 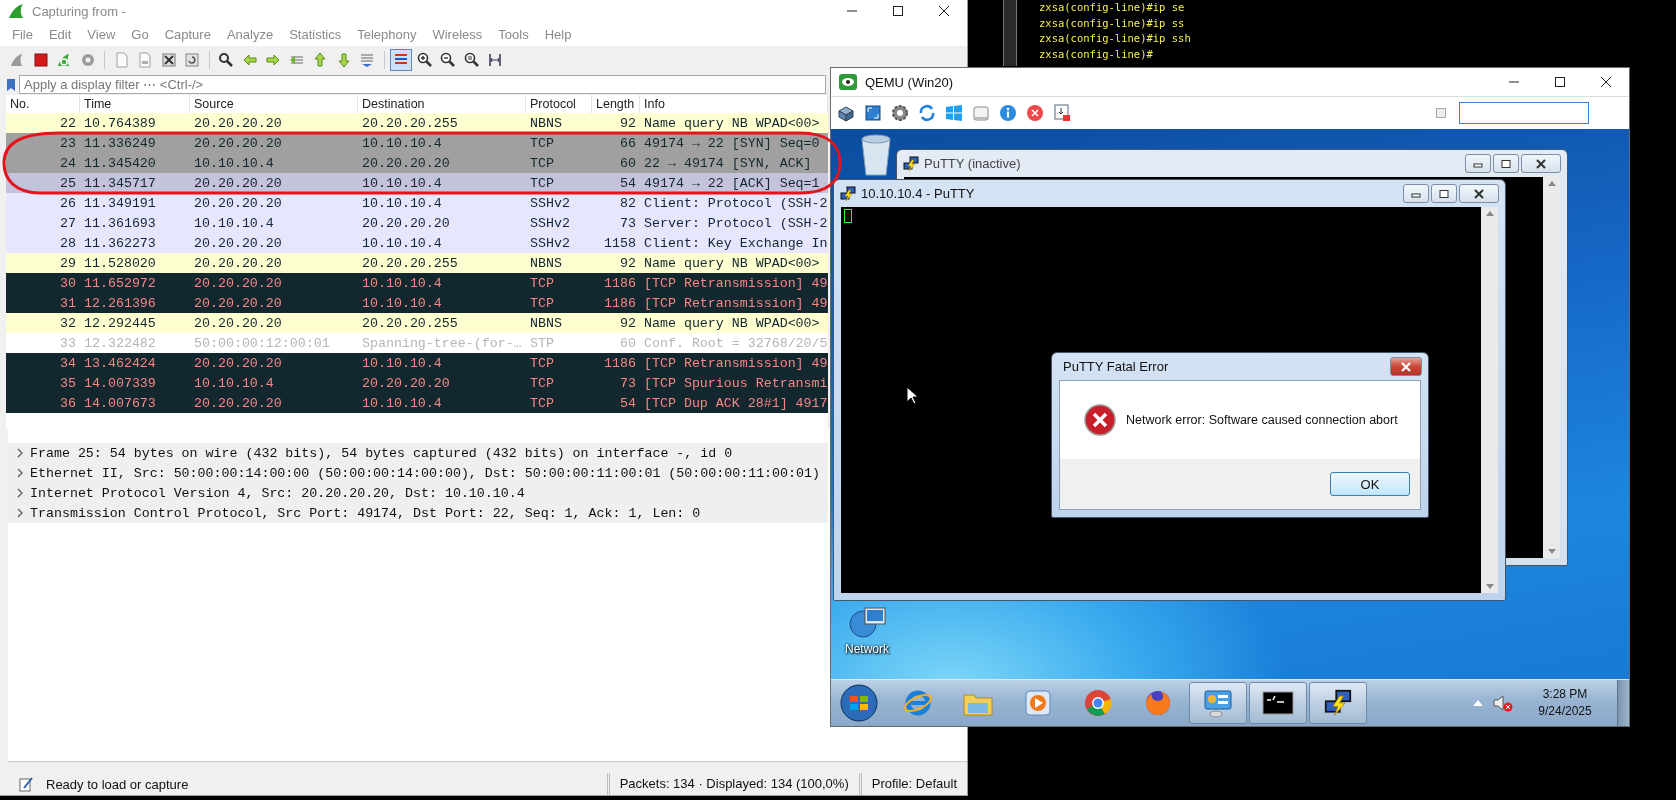 What do you see at coordinates (1038, 703) in the screenshot?
I see `play-icon` at bounding box center [1038, 703].